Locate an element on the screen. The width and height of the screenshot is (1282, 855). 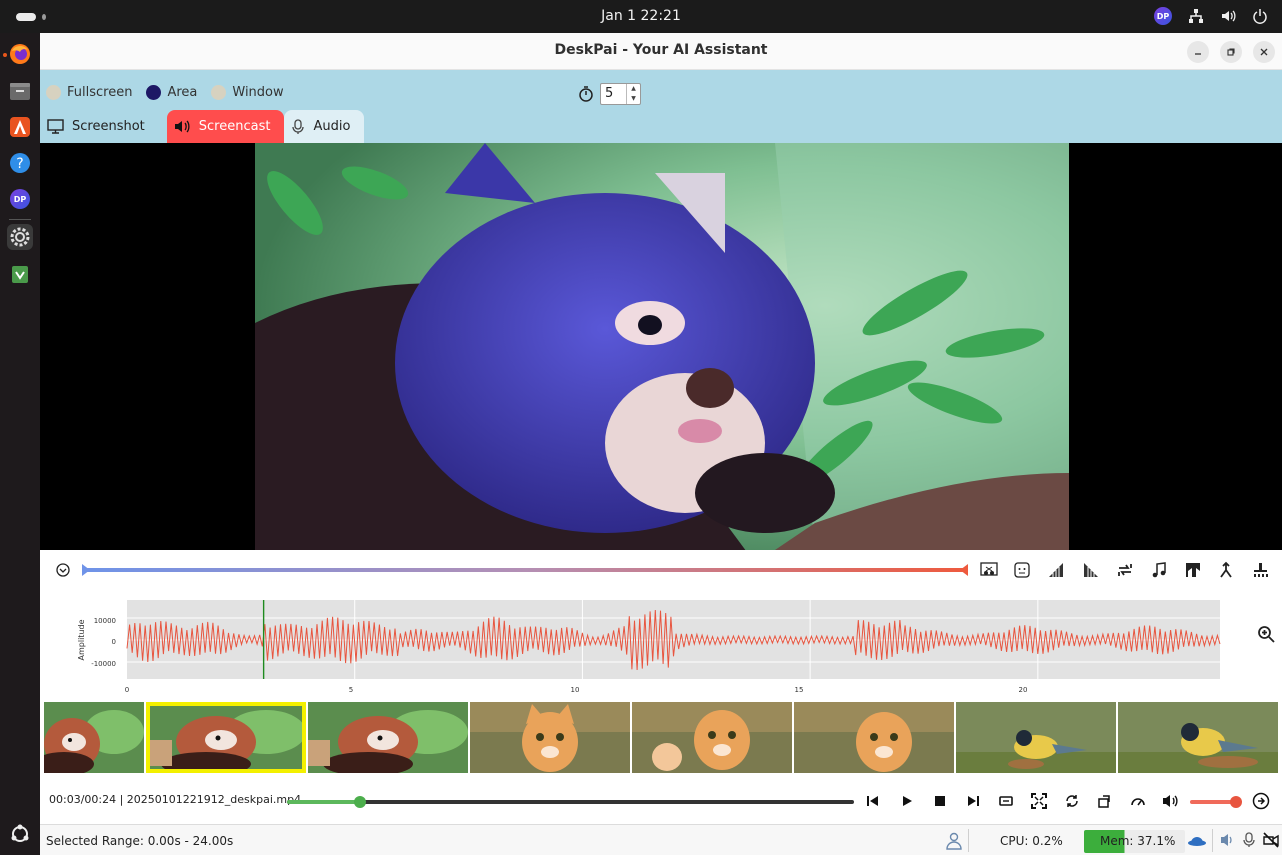
selected-range-text: Selected Range: 0.00s - 24.00s is located at coordinates (140, 841).